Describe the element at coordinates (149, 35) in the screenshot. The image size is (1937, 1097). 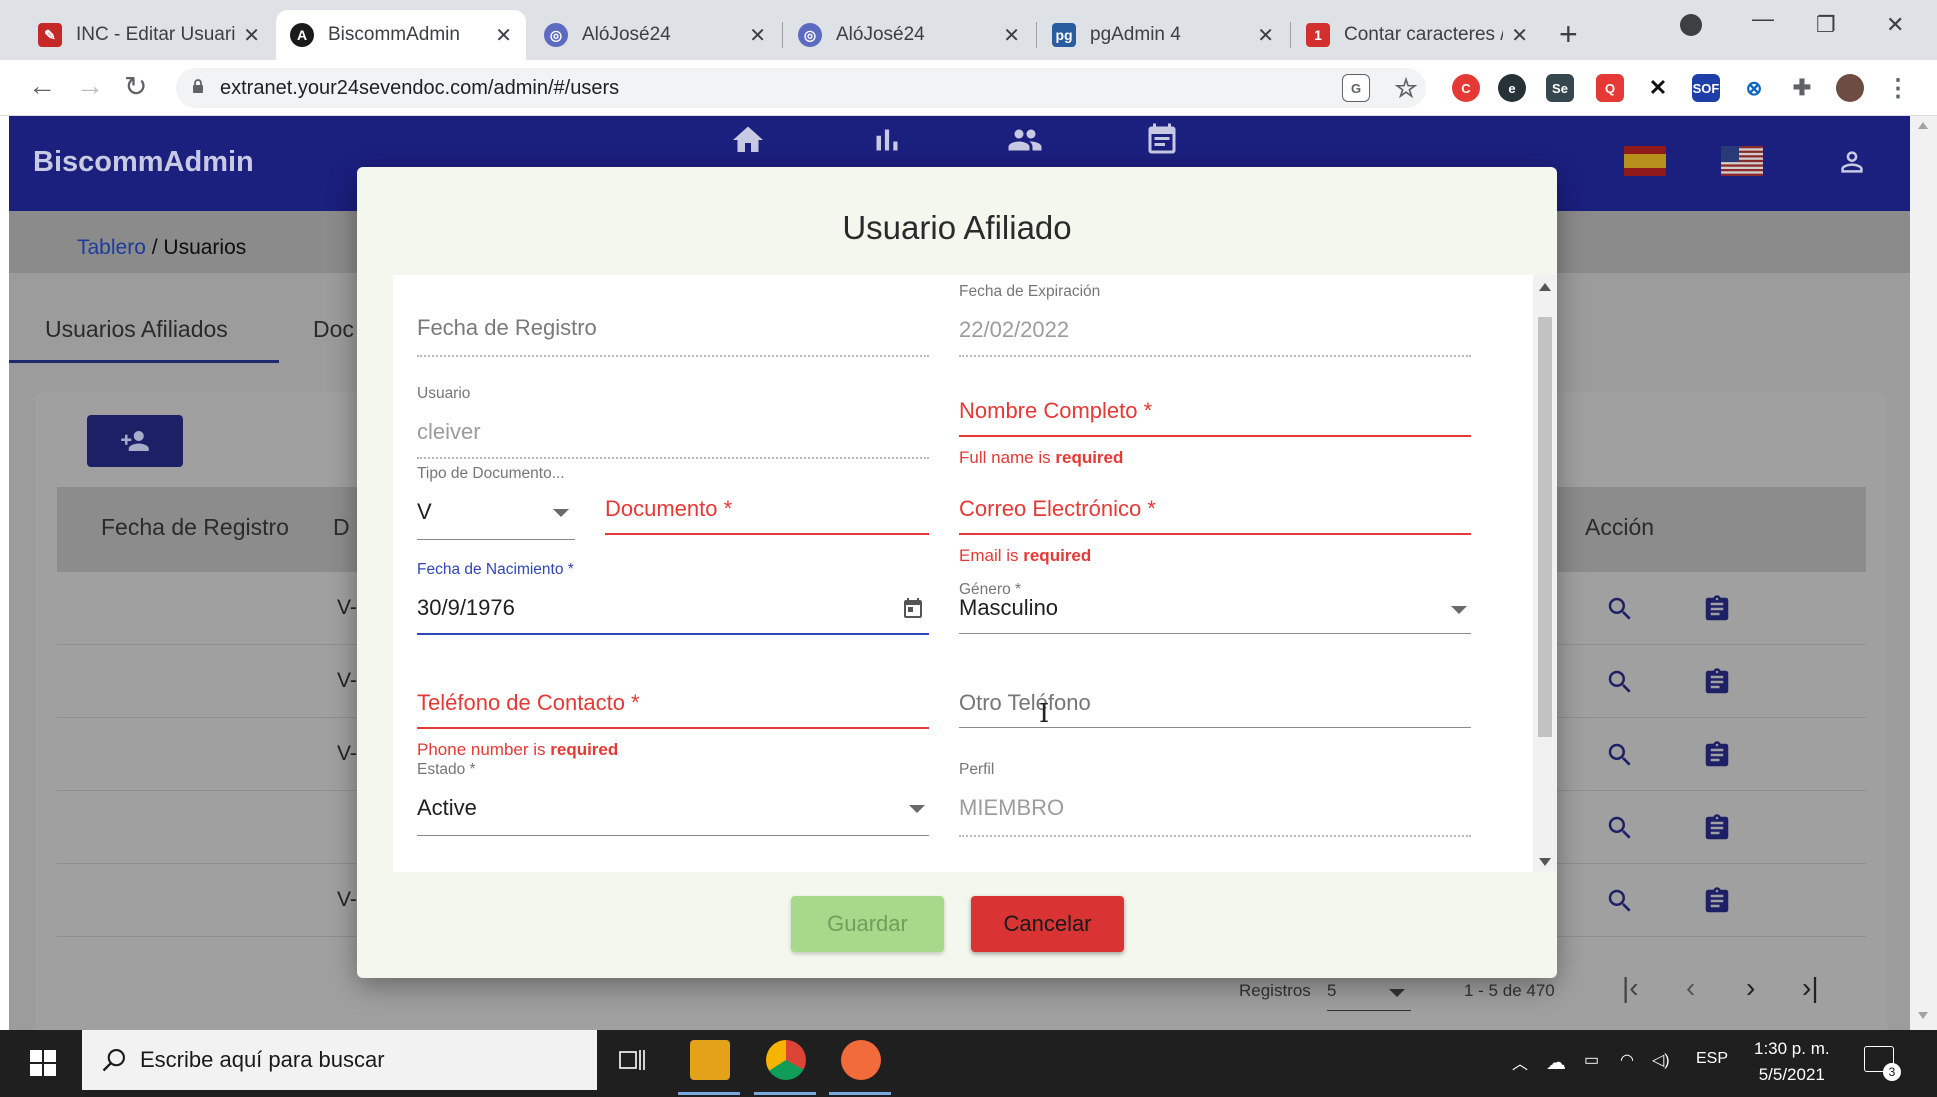
I see `browser-tab: ✎ INC - Editar Usuario ✕` at that location.